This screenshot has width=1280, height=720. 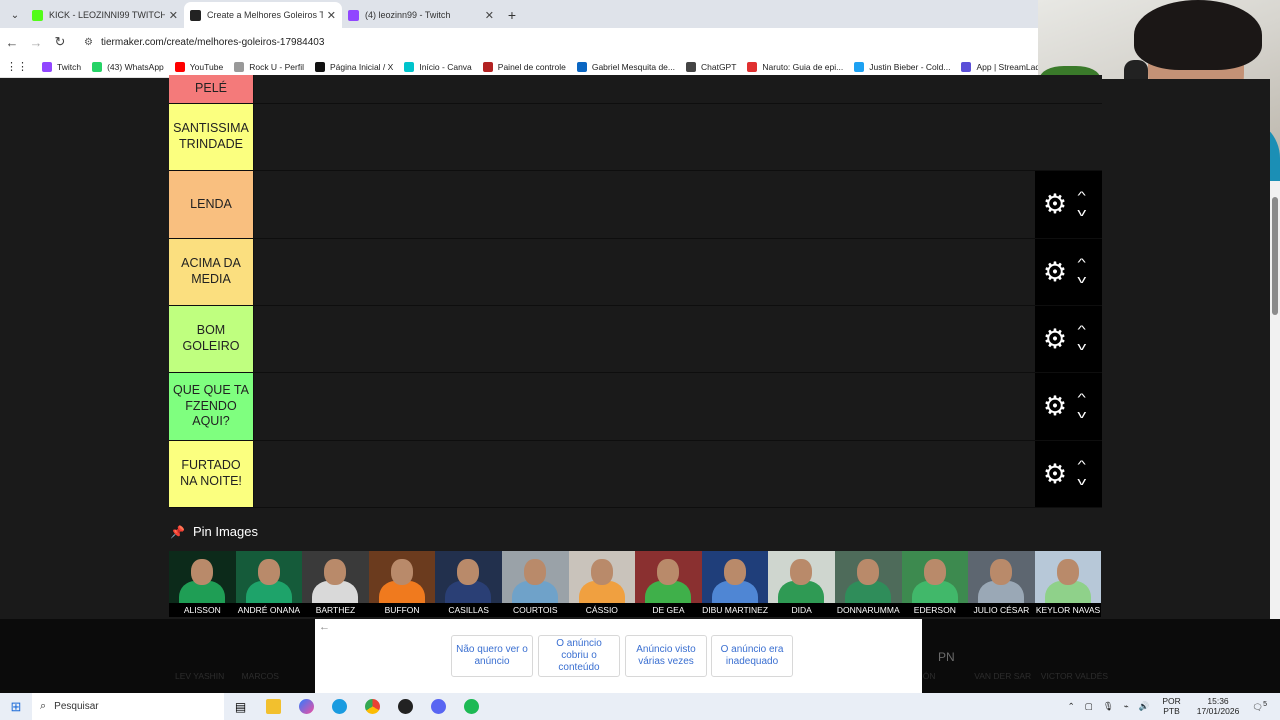 What do you see at coordinates (324, 627) in the screenshot?
I see `ad-back-arrow-icon: ←` at bounding box center [324, 627].